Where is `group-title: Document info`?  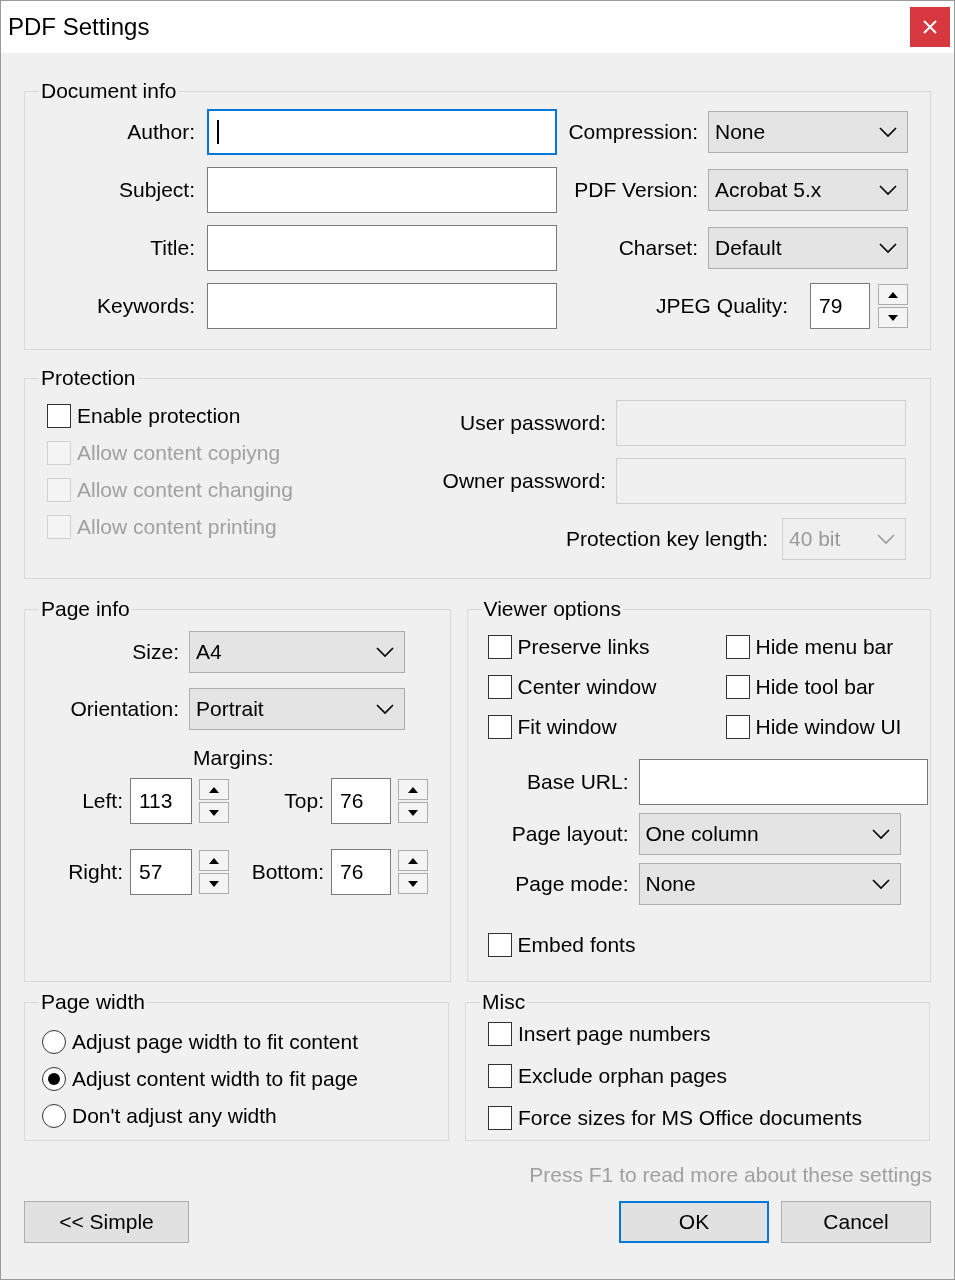
group-title: Document info is located at coordinates (109, 90).